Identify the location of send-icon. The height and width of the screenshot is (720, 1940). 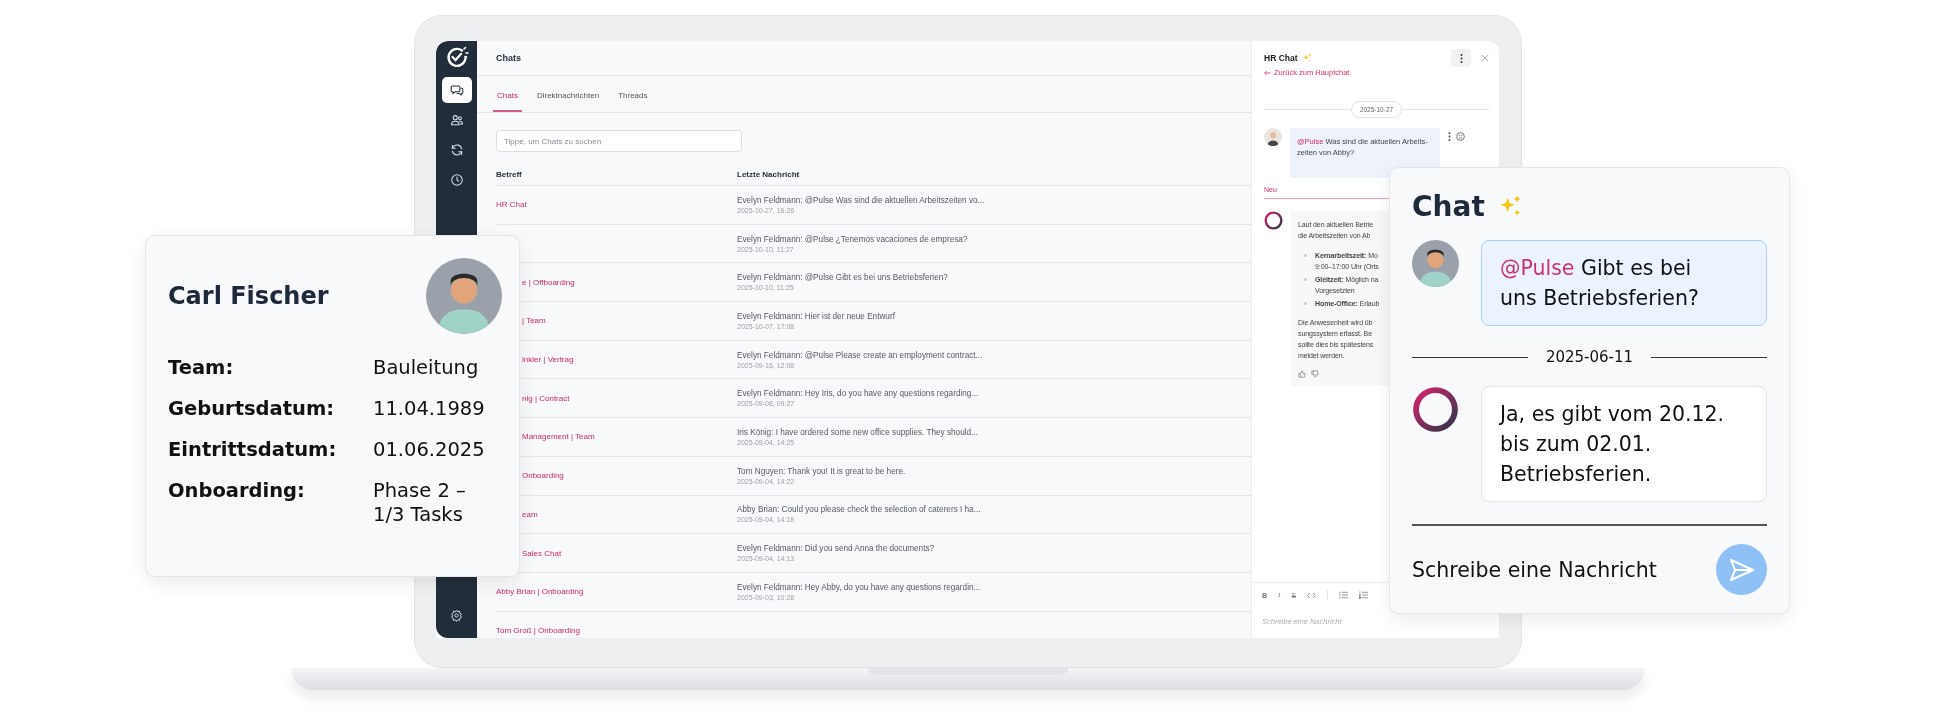
(1741, 569).